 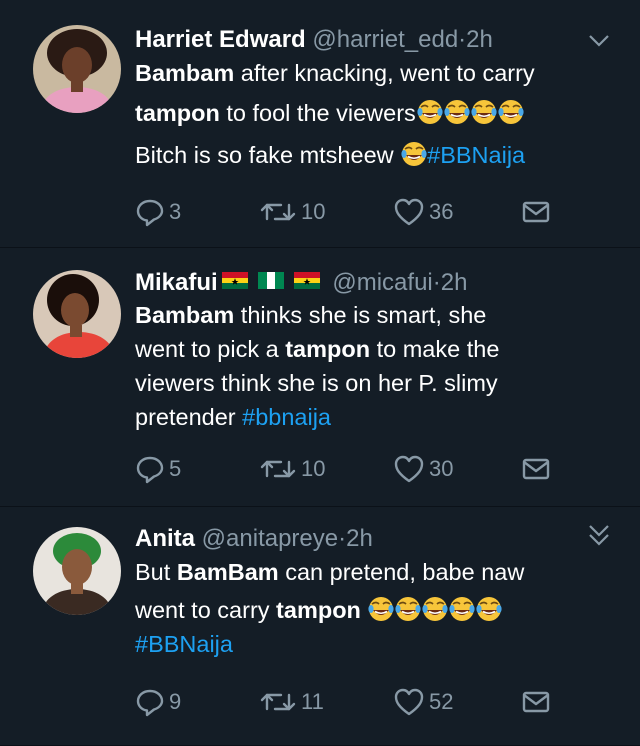 What do you see at coordinates (270, 277) in the screenshot?
I see `nigeria-flag-icon` at bounding box center [270, 277].